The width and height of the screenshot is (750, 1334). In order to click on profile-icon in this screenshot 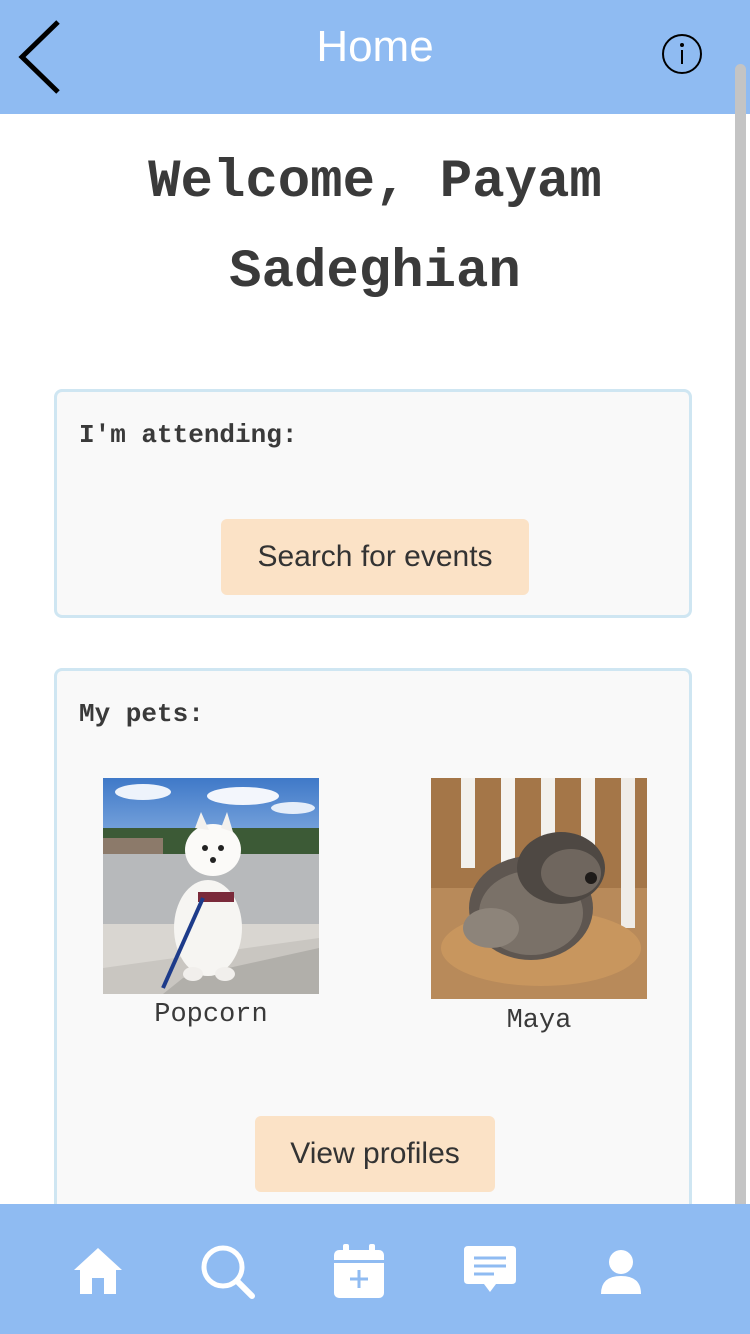, I will do `click(621, 1272)`.